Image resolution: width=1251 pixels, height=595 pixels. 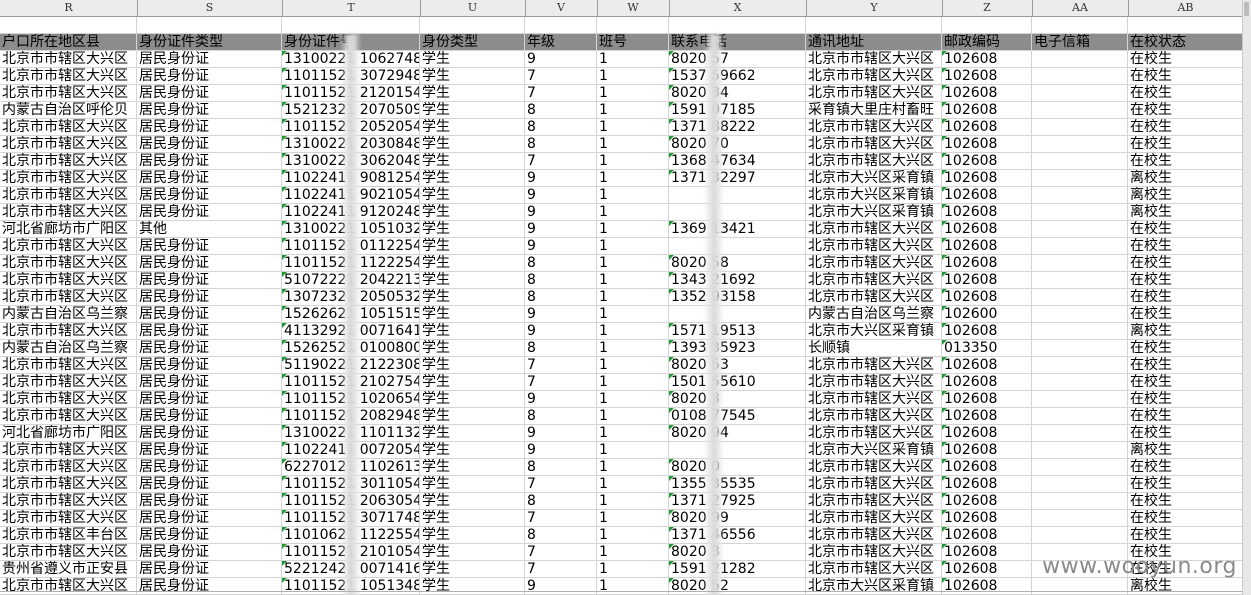 What do you see at coordinates (737, 144) in the screenshot?
I see `table-cell: 8020 70` at bounding box center [737, 144].